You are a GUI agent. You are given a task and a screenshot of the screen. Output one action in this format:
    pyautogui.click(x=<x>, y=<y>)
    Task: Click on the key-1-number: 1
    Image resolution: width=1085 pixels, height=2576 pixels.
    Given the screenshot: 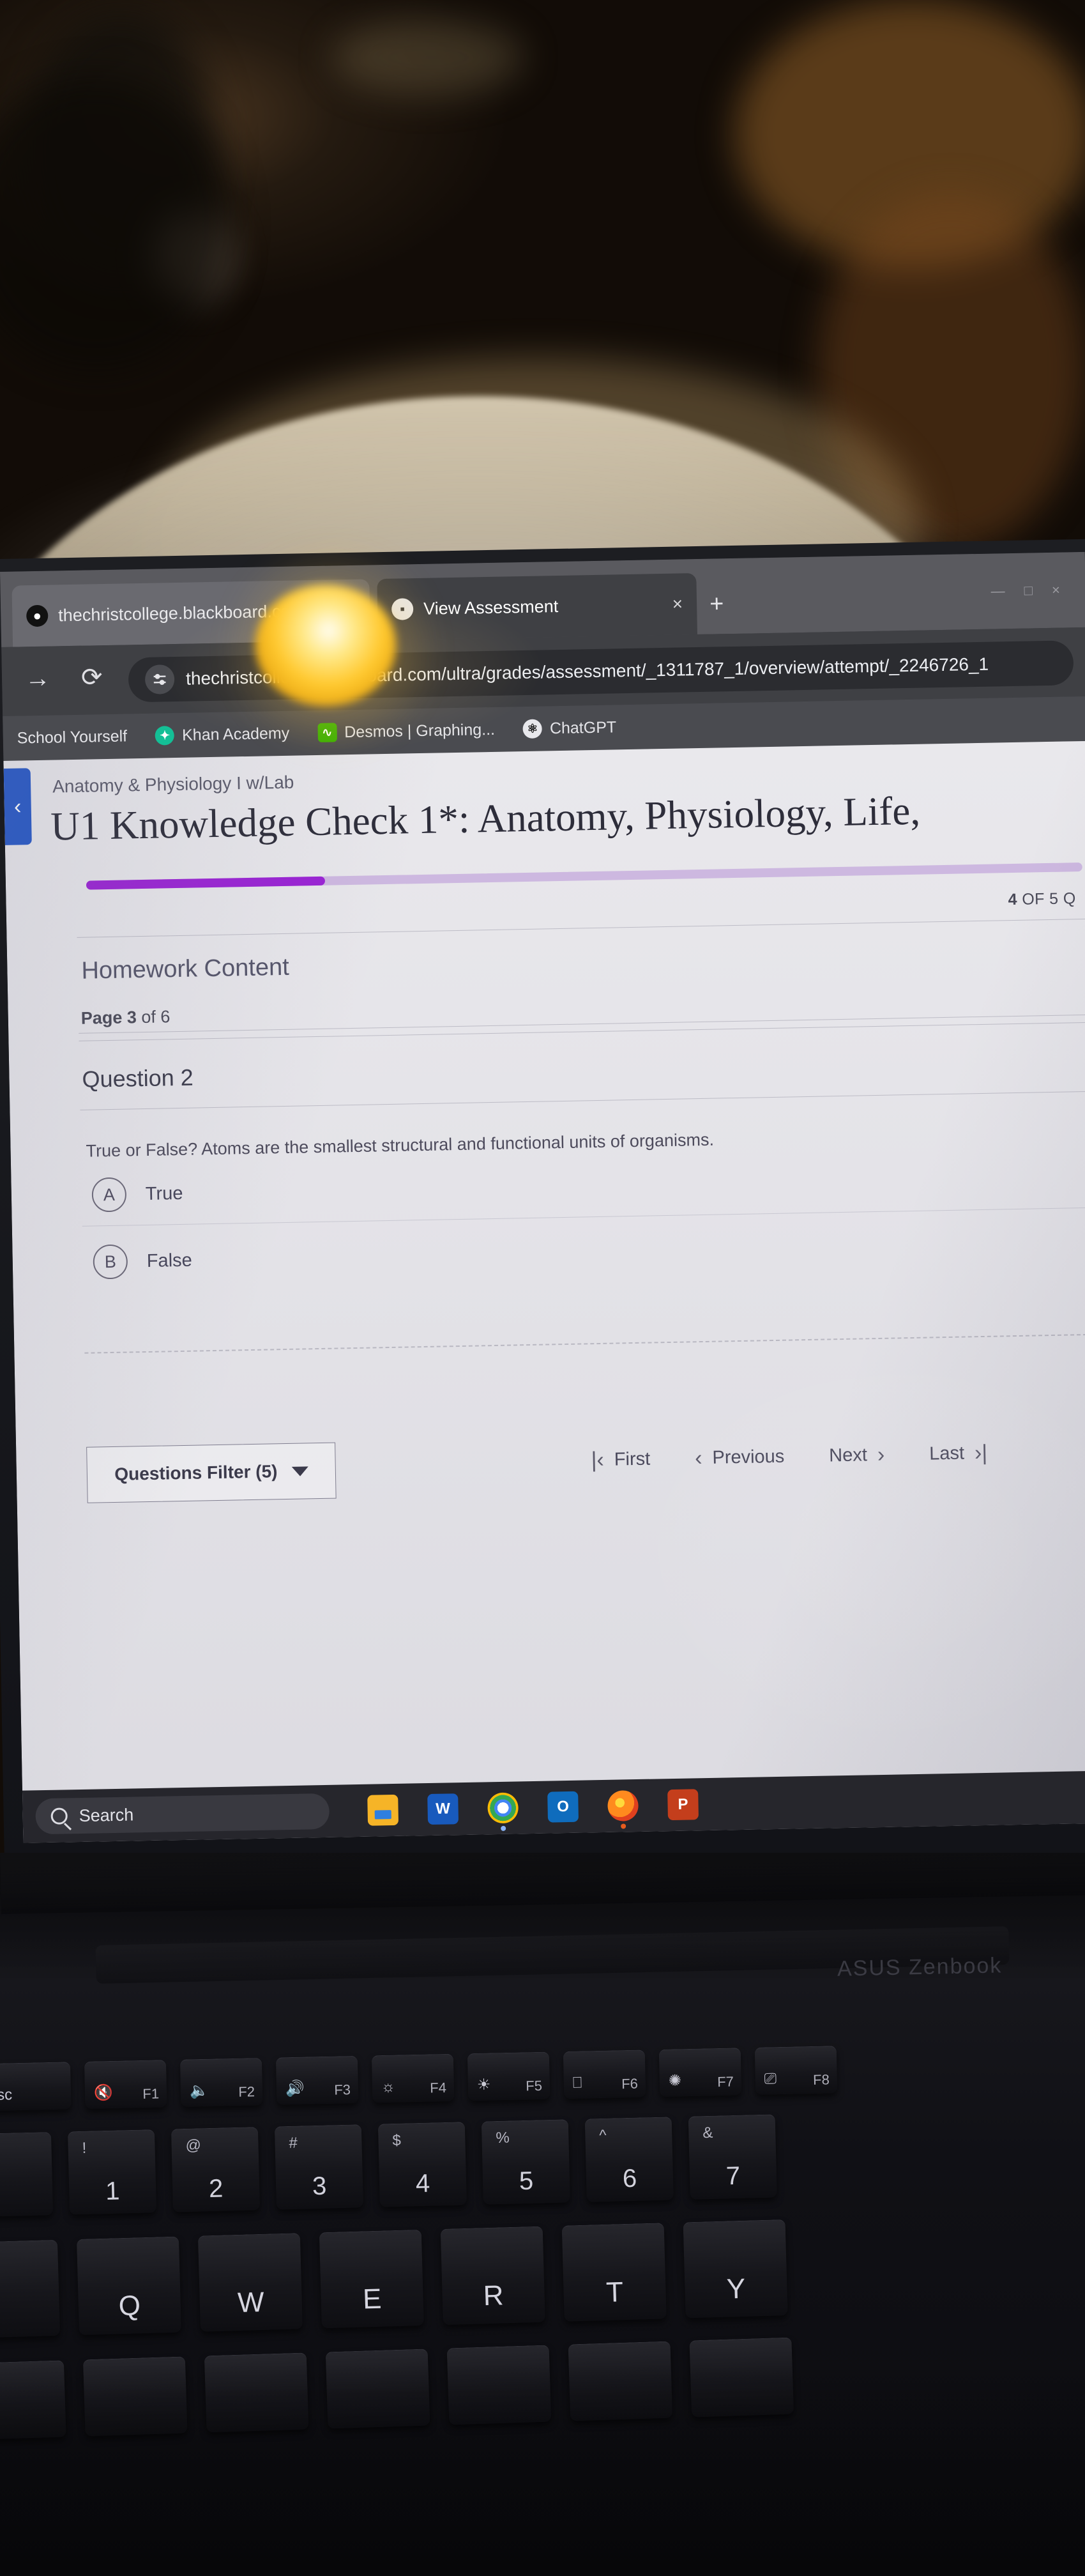 What is the action you would take?
    pyautogui.click(x=112, y=2191)
    